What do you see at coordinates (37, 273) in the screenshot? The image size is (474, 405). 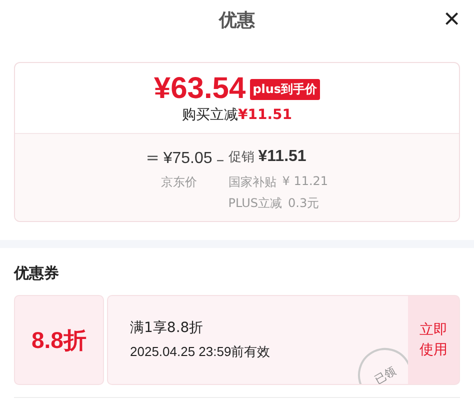 I see `section-title: 优惠券` at bounding box center [37, 273].